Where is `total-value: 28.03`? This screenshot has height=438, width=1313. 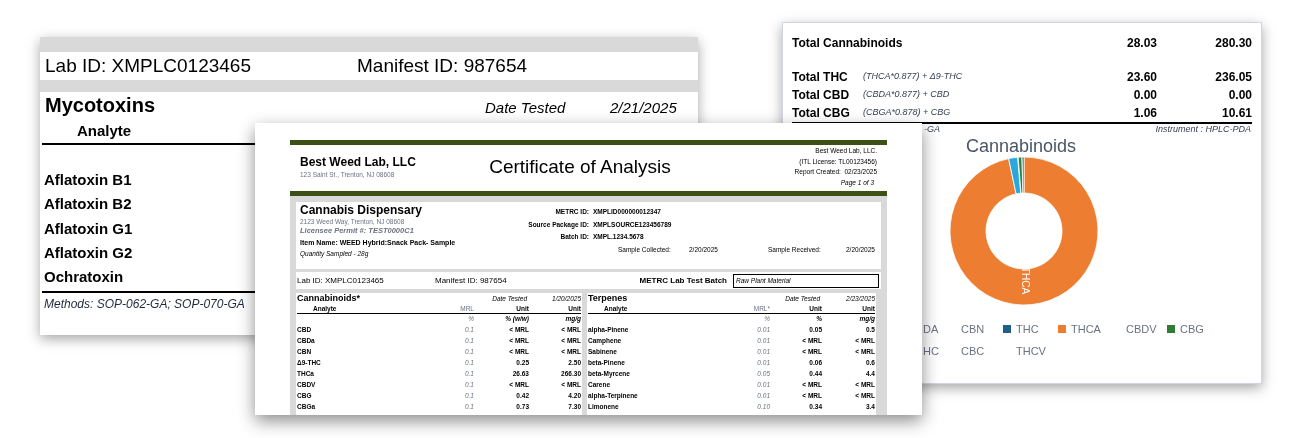
total-value: 28.03 is located at coordinates (1141, 43).